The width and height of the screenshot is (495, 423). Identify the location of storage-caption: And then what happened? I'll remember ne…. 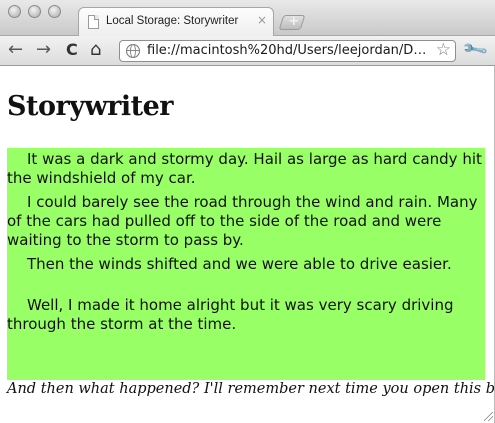
(251, 389).